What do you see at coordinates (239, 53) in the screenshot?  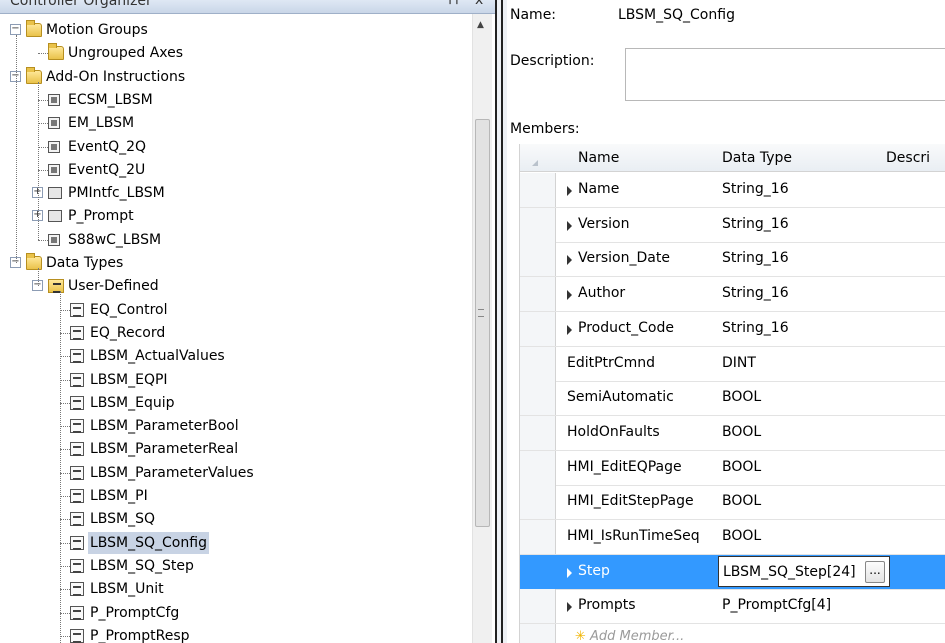 I see `tree-item: Ungrouped Axes` at bounding box center [239, 53].